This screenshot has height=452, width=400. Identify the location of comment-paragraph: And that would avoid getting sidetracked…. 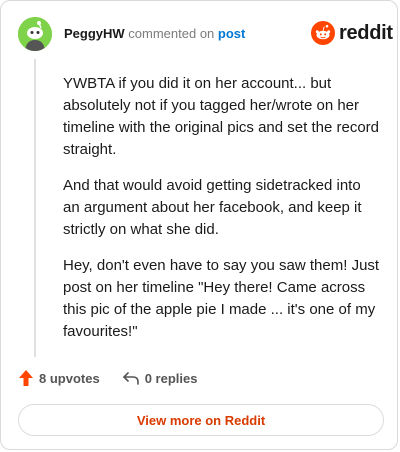
(212, 207).